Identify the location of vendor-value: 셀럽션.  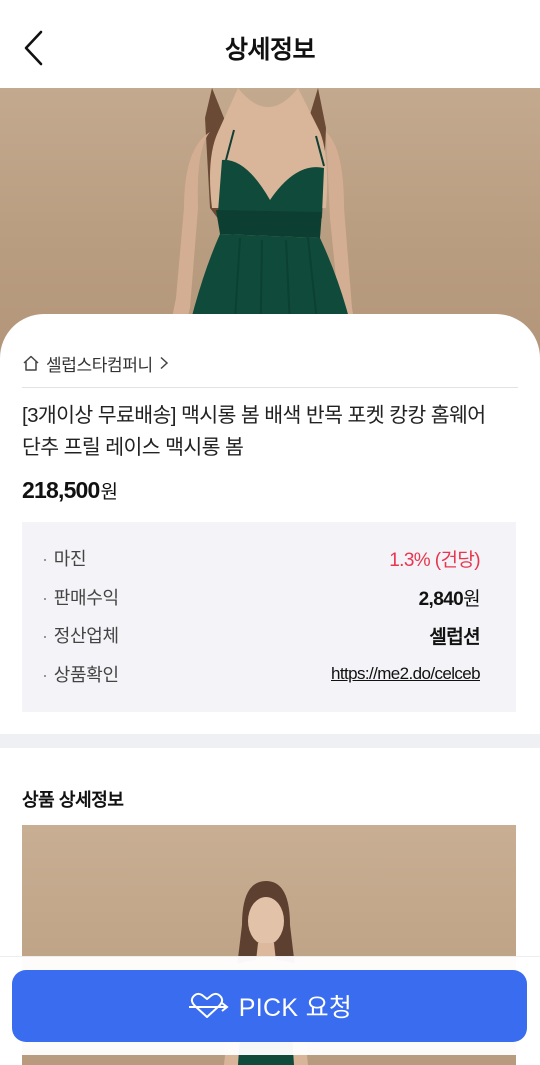
(454, 637).